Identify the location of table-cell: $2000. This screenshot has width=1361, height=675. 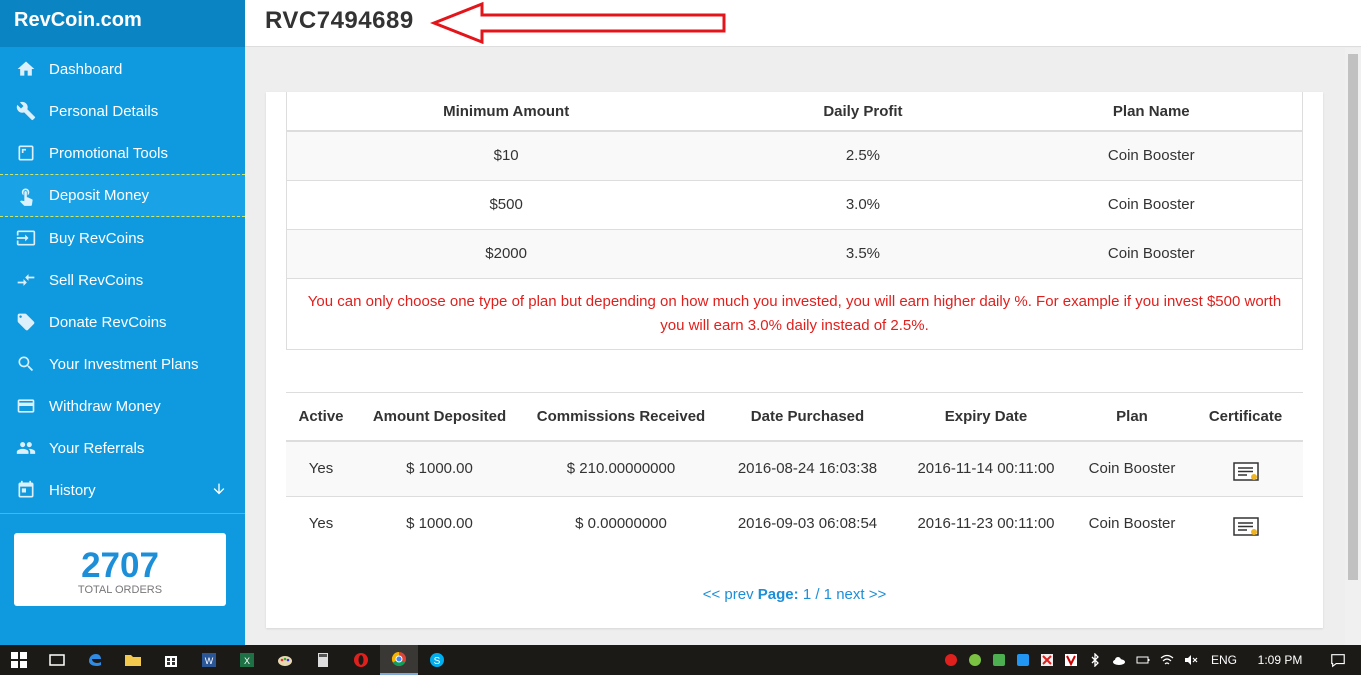
(506, 253).